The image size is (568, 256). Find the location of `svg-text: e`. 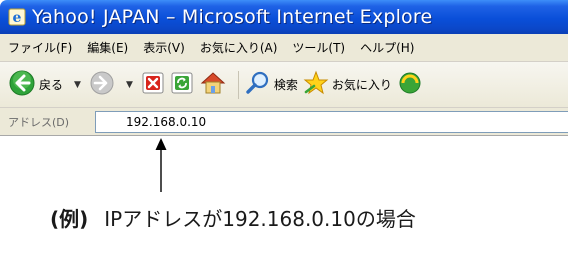

svg-text: e is located at coordinates (17, 18).